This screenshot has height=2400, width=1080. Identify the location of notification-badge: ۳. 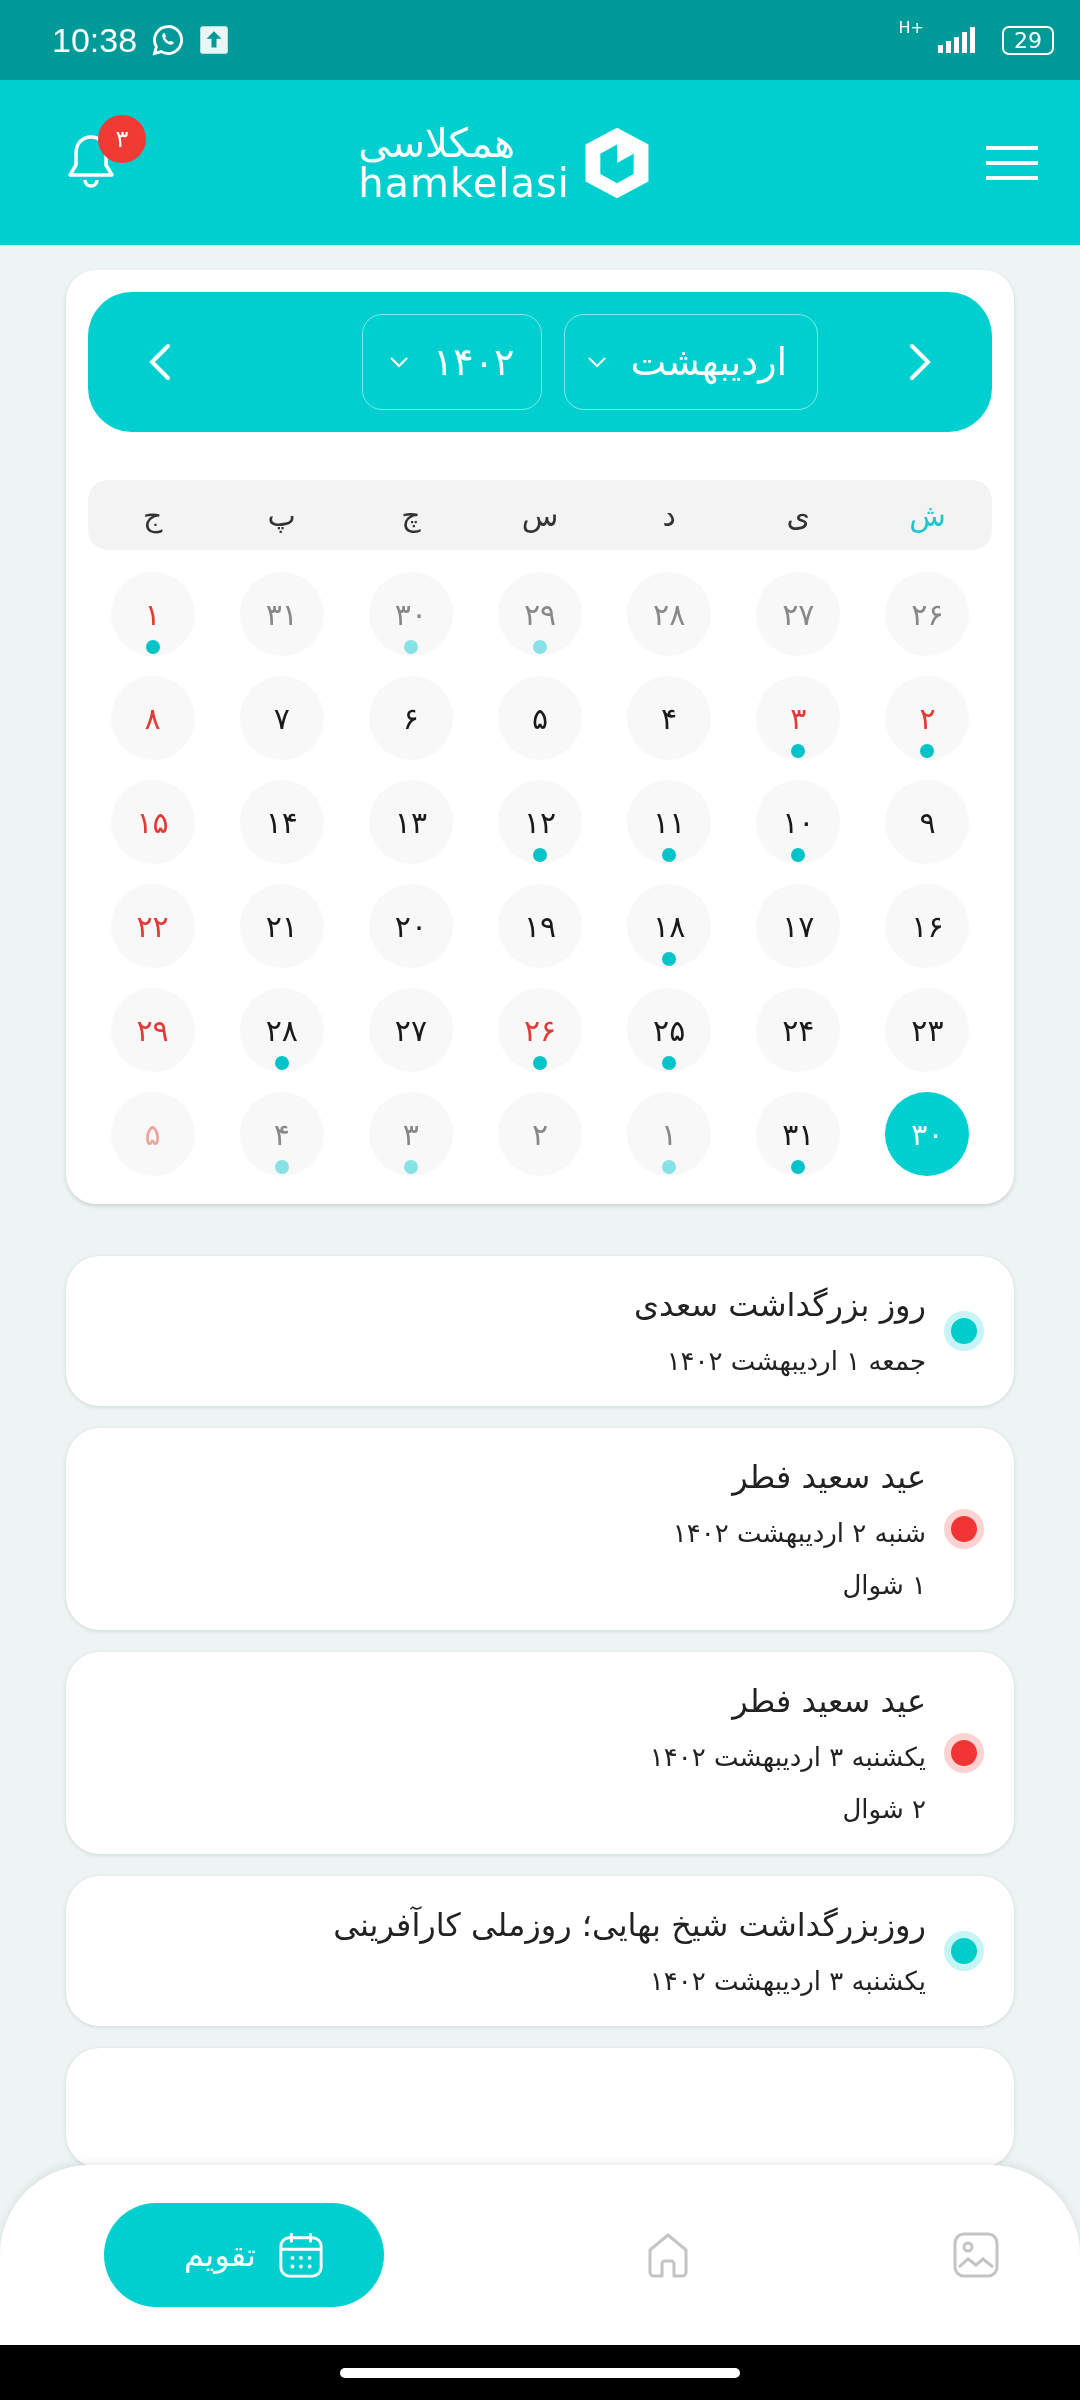
(122, 138).